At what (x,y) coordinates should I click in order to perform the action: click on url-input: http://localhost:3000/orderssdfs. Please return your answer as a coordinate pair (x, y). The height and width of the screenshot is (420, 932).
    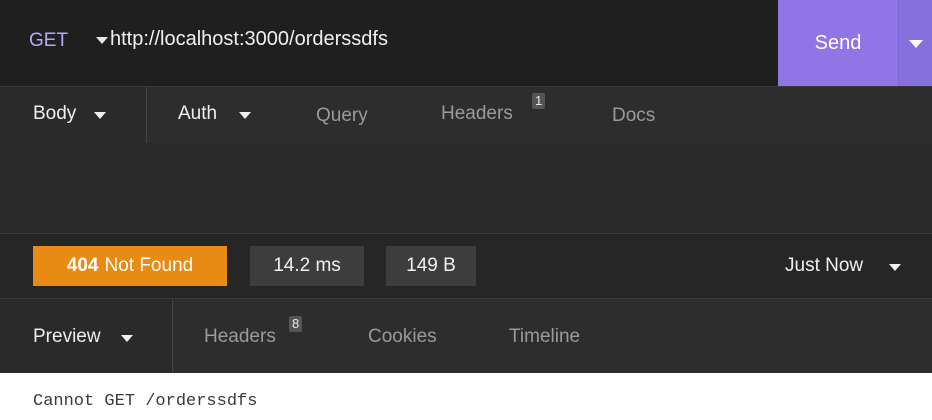
    Looking at the image, I should click on (249, 39).